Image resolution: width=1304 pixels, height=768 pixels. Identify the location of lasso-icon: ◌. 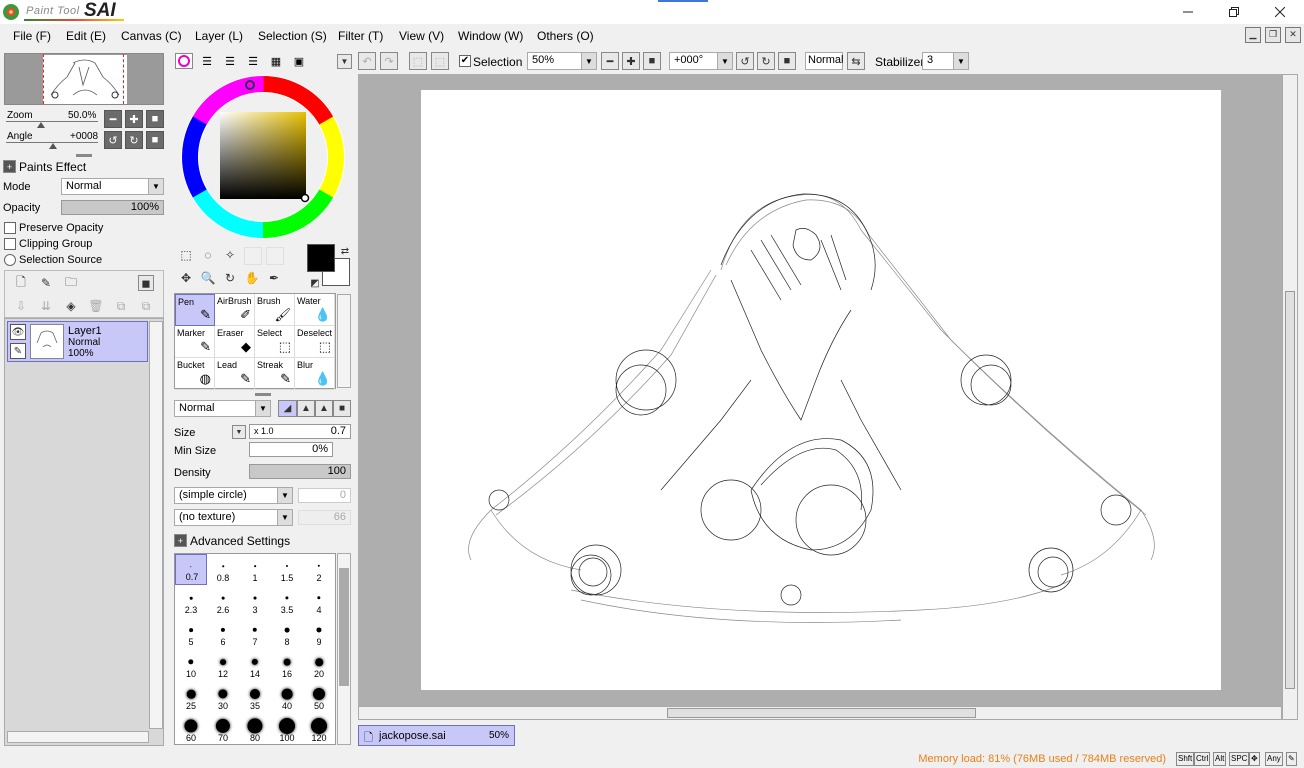
(208, 255).